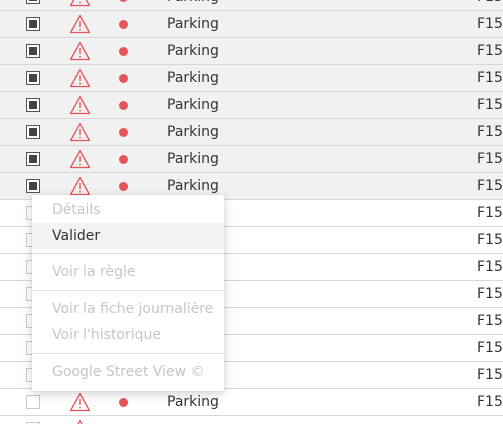  What do you see at coordinates (128, 210) in the screenshot?
I see `menu-item-details: Détails` at bounding box center [128, 210].